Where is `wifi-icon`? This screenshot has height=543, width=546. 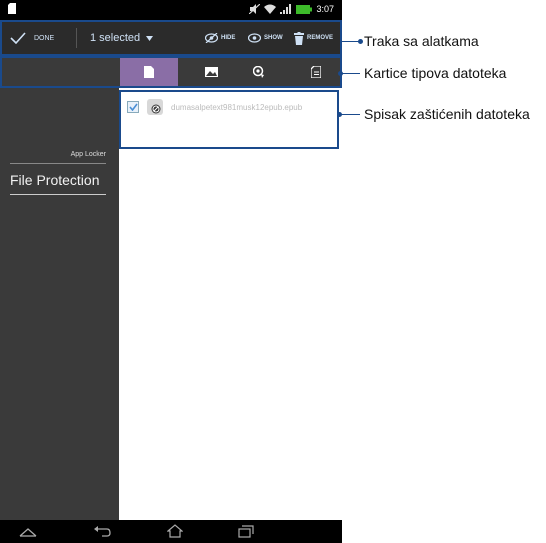
wifi-icon is located at coordinates (270, 9).